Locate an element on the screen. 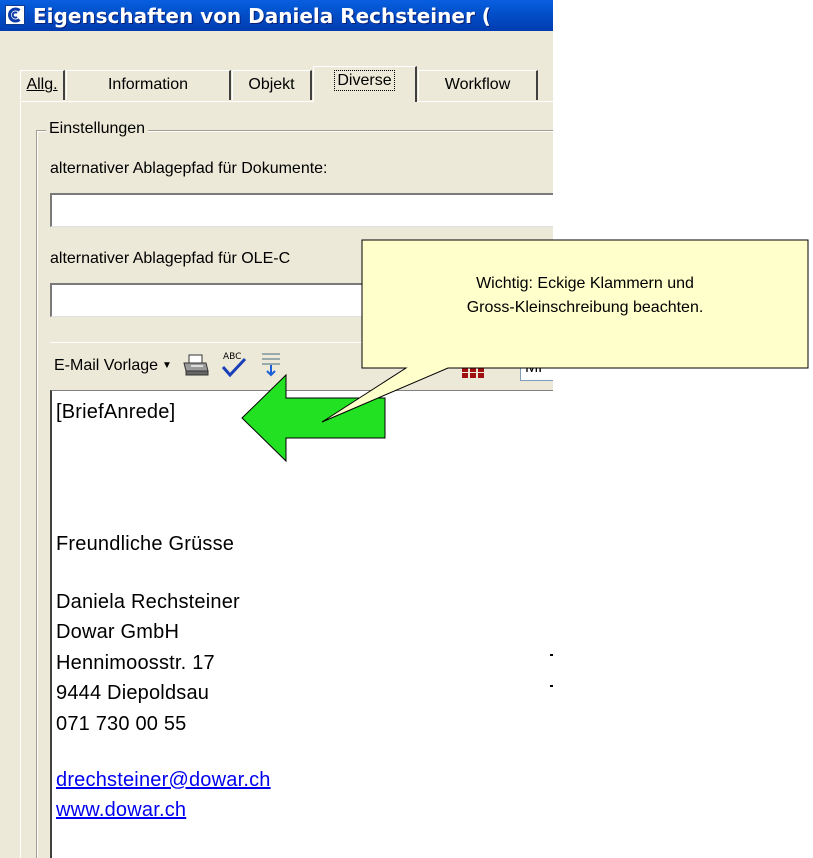 The image size is (813, 858). annotation-line-1: Wichtig: Eckige Klammern und is located at coordinates (585, 283).